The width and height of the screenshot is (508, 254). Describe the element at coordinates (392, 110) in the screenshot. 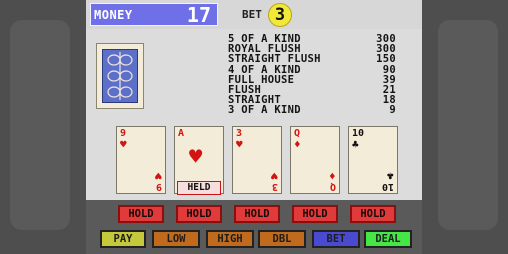

I see `hand-payout: 9` at that location.